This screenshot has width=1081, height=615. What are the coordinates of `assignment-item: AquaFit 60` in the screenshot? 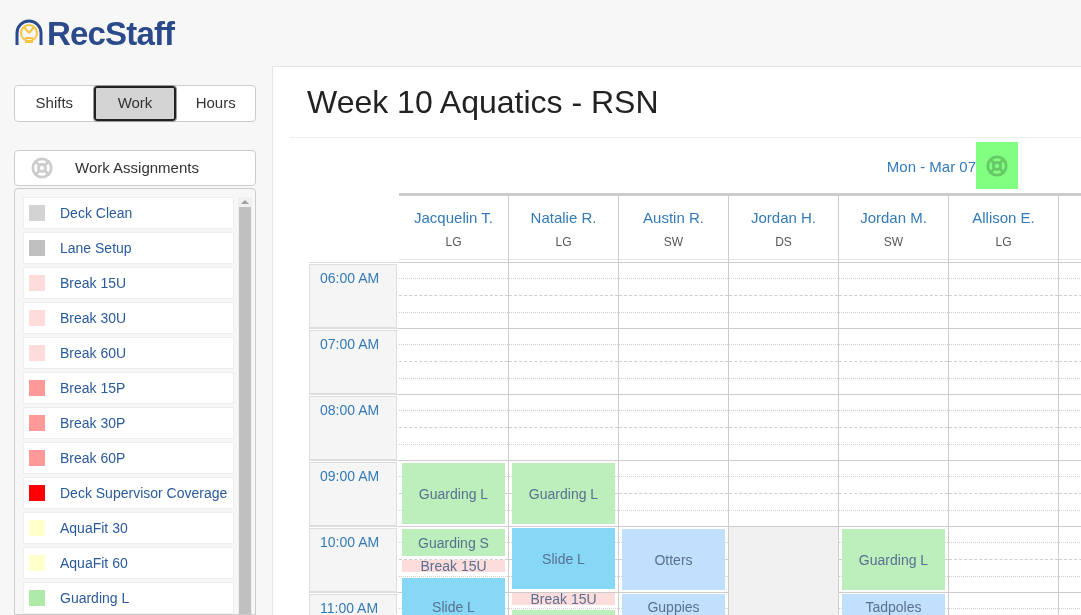 It's located at (128, 563).